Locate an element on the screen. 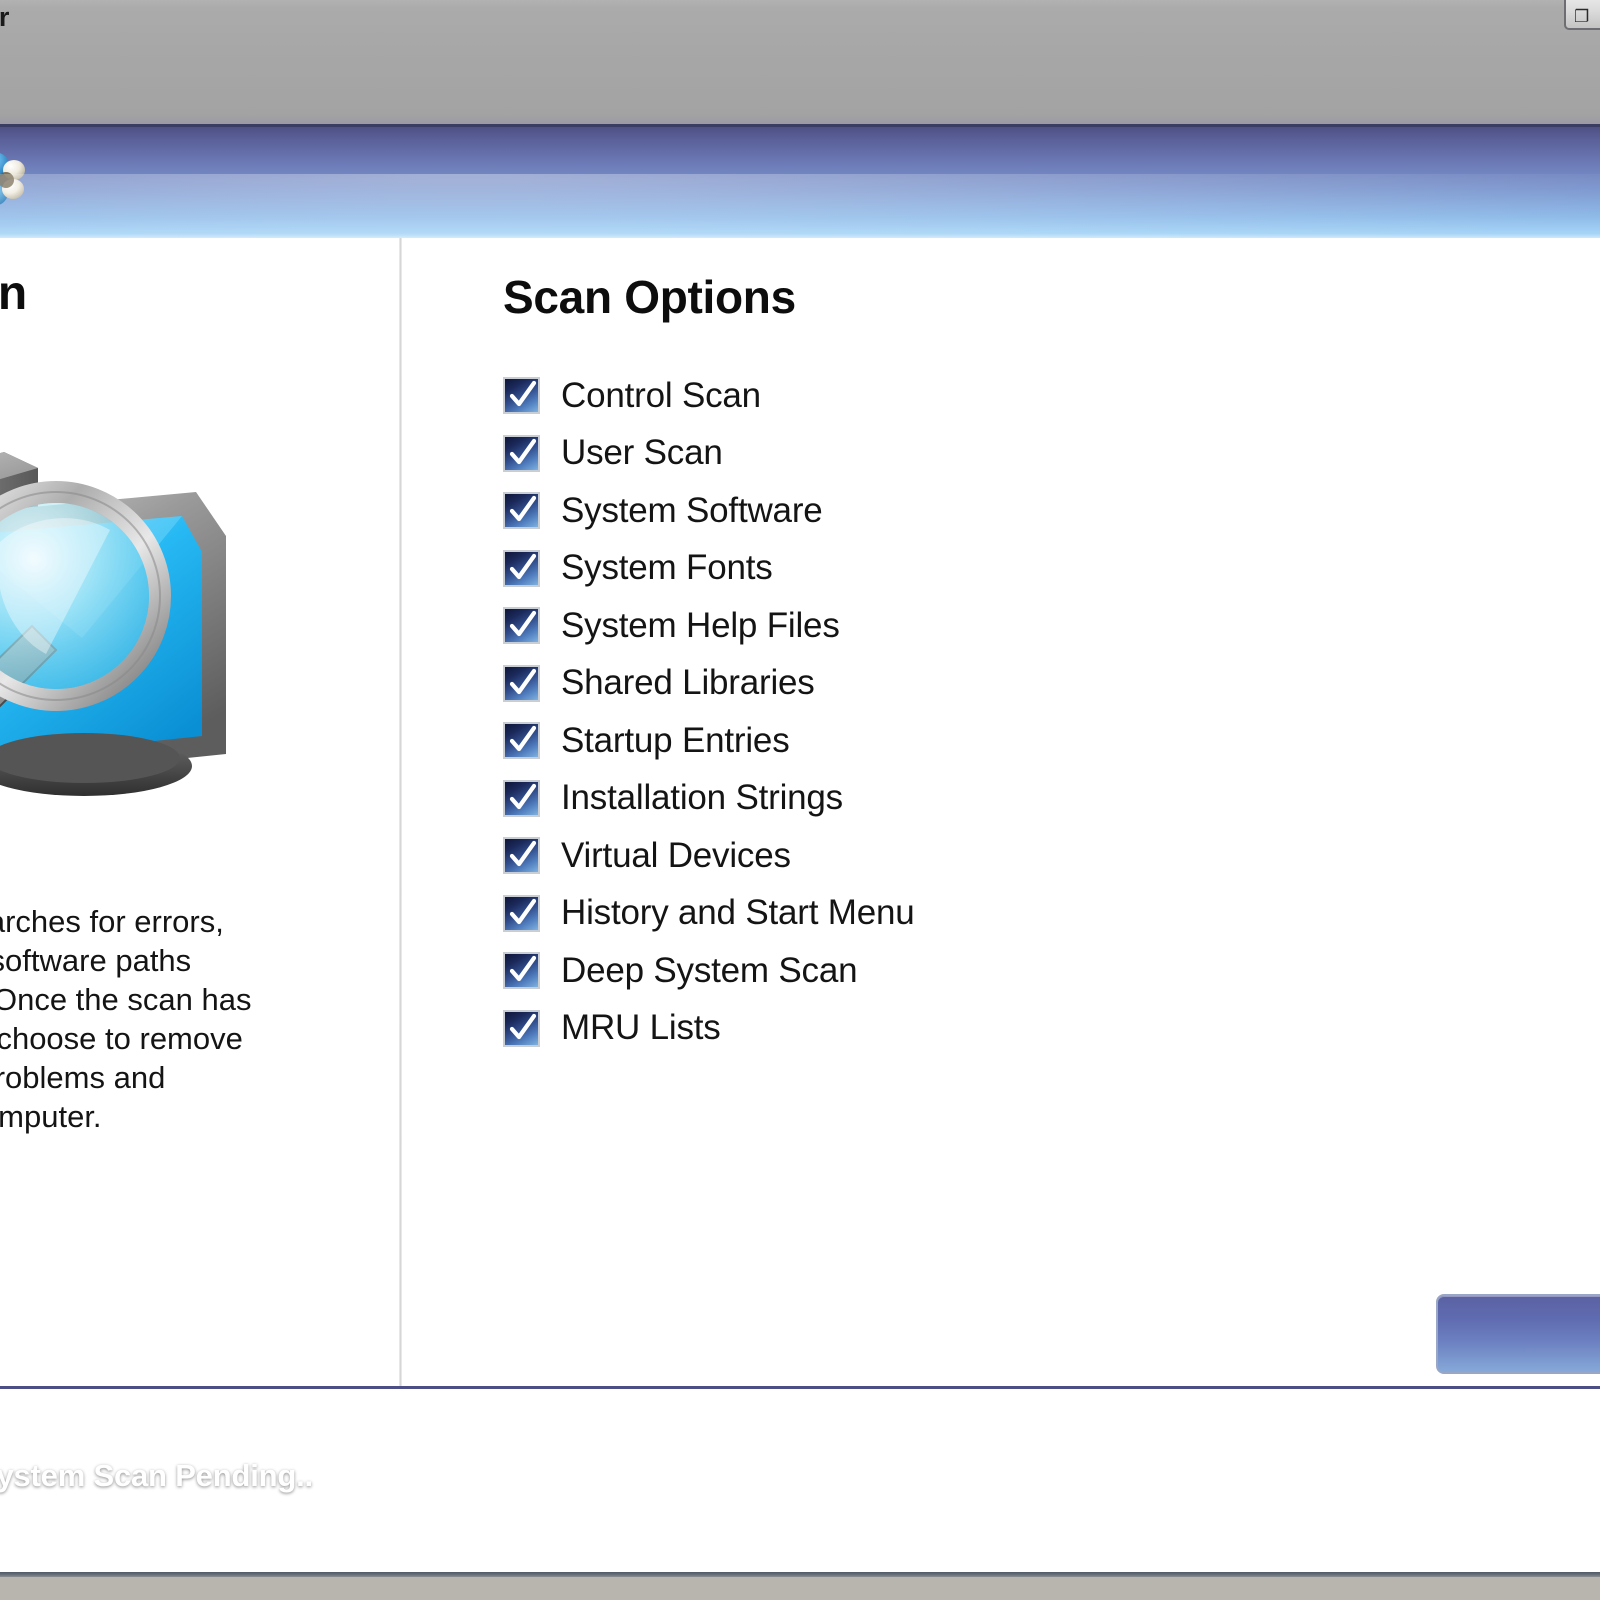 The image size is (1600, 1600). scan-option-row: History and Start Menu is located at coordinates (1003, 914).